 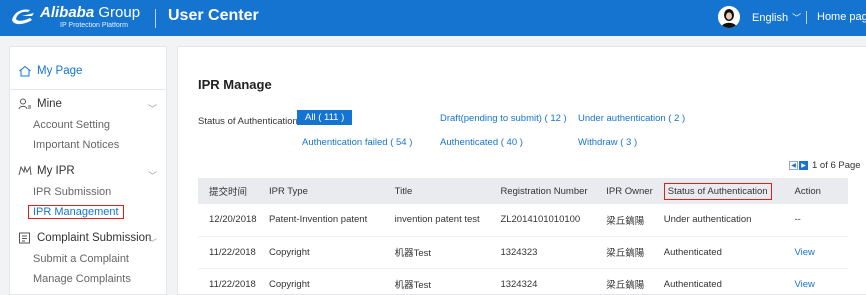 I want to click on home-icon, so click(x=25, y=71).